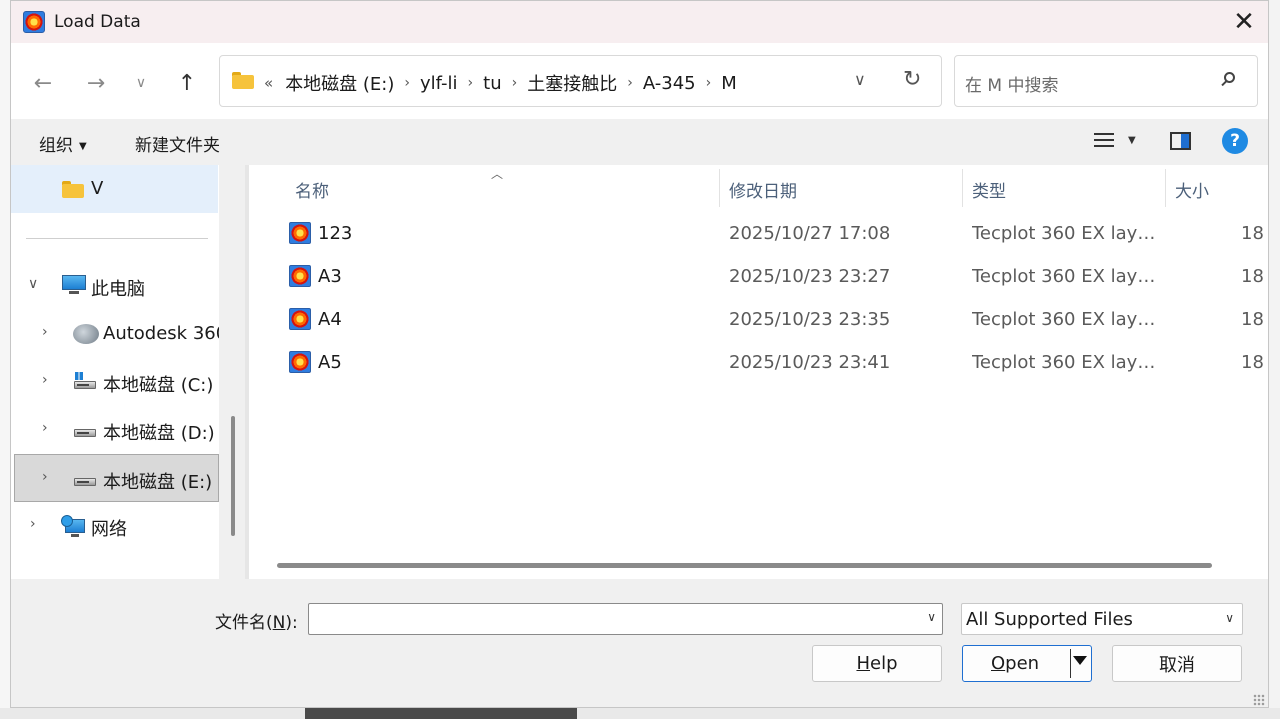 The height and width of the screenshot is (719, 1280). I want to click on column-header-modified: 修改日期, so click(763, 189).